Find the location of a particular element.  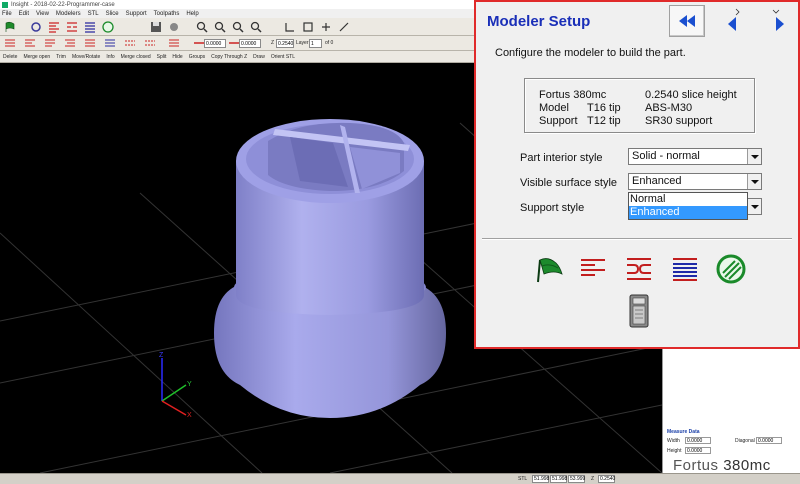

curve-red-icon is located at coordinates (72, 27).